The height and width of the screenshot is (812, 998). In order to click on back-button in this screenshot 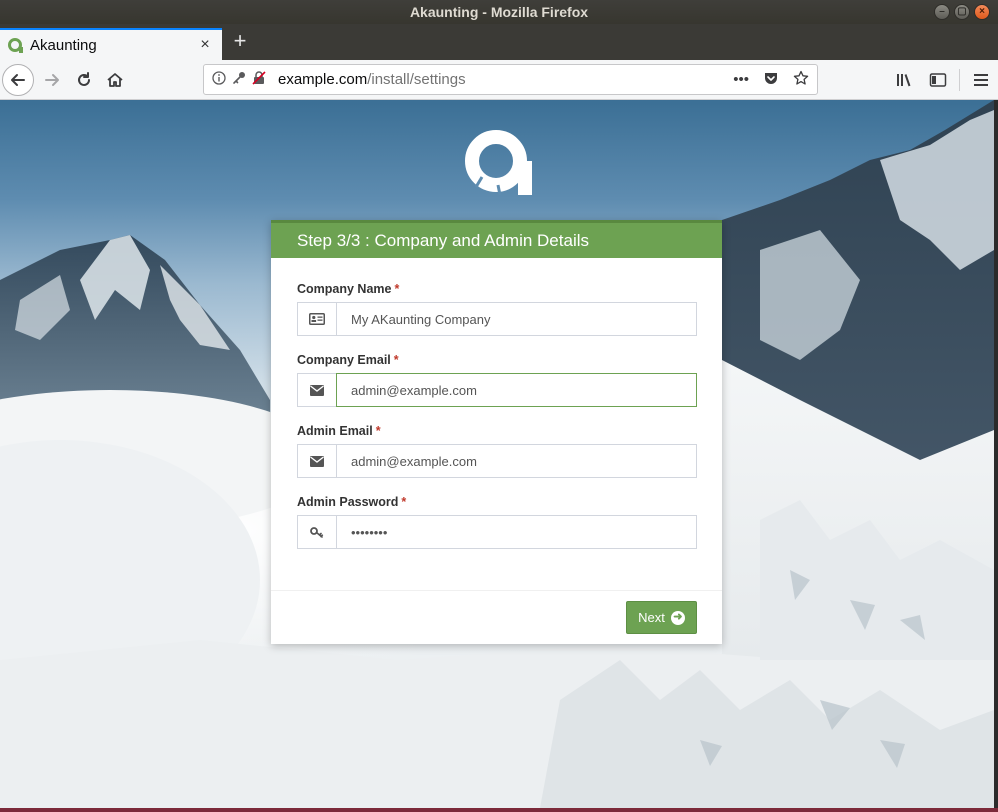, I will do `click(18, 80)`.